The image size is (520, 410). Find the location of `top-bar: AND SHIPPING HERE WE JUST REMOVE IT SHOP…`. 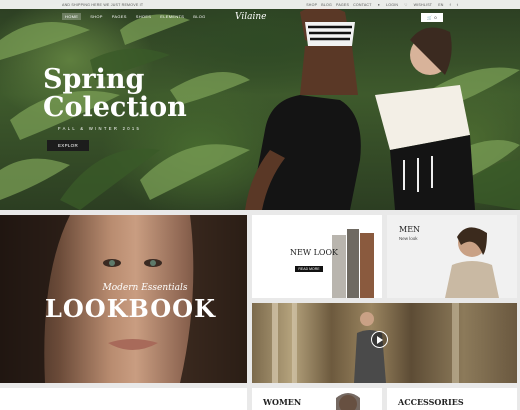

top-bar: AND SHIPPING HERE WE JUST REMOVE IT SHOP… is located at coordinates (260, 4).